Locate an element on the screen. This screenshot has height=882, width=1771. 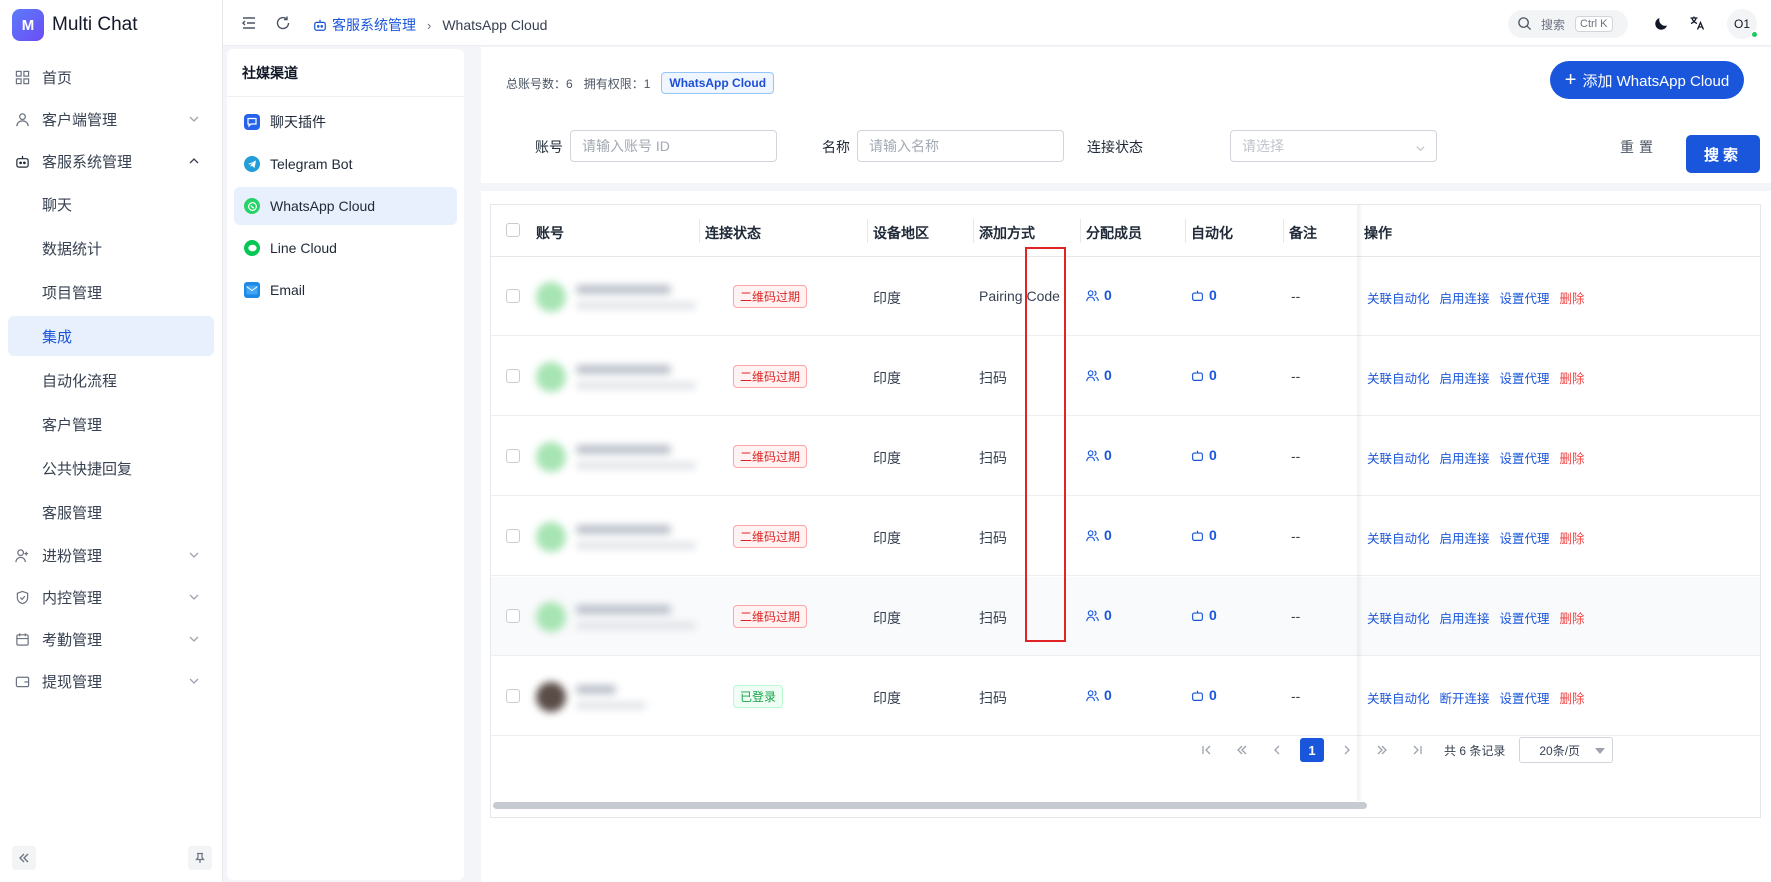
caret-down-icon is located at coordinates (1600, 751).